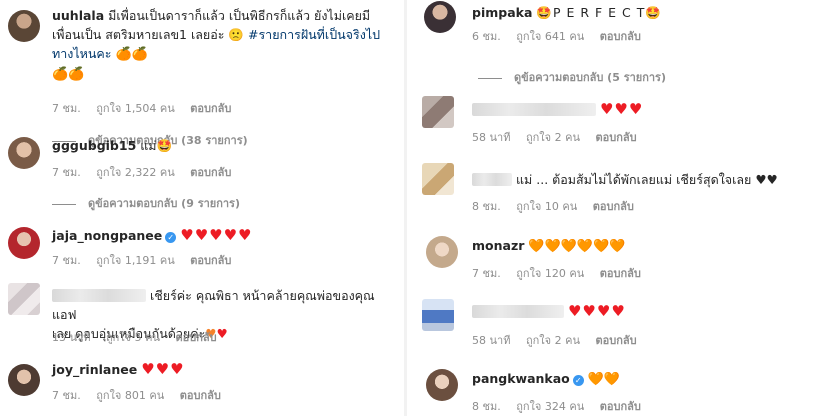 This screenshot has height=416, width=813. What do you see at coordinates (164, 203) in the screenshot?
I see `view-replies-label: ดูข้อความตอบกลับ (9 รายการ)` at bounding box center [164, 203].